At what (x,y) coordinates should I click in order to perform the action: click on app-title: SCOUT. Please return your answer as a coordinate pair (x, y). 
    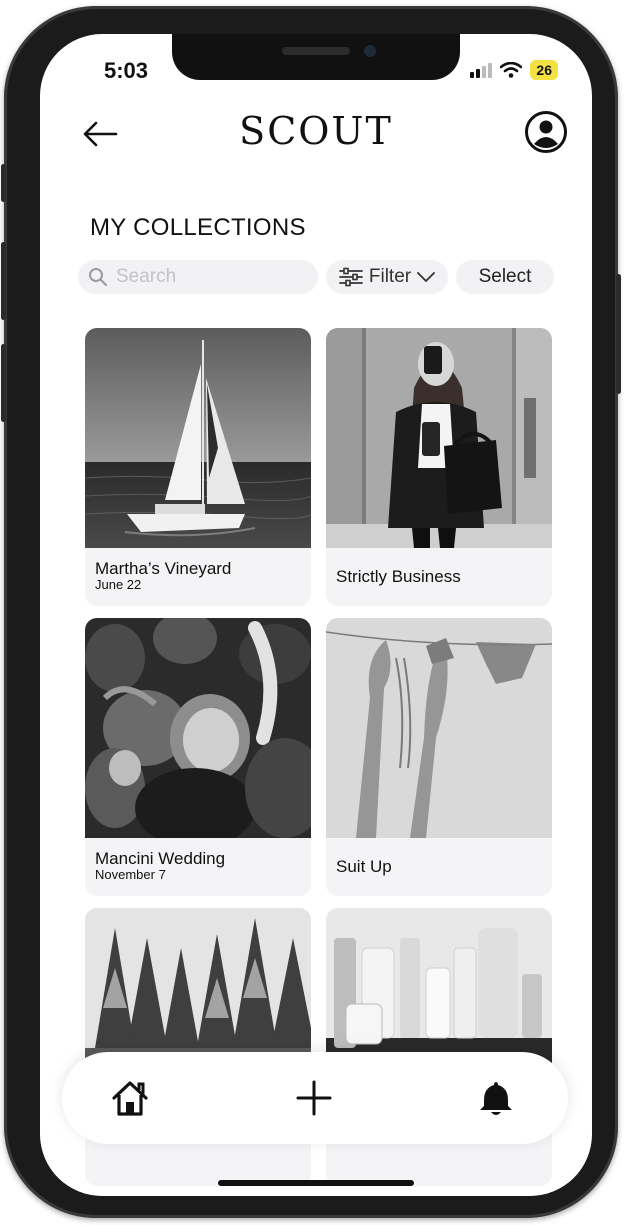
    Looking at the image, I should click on (316, 131).